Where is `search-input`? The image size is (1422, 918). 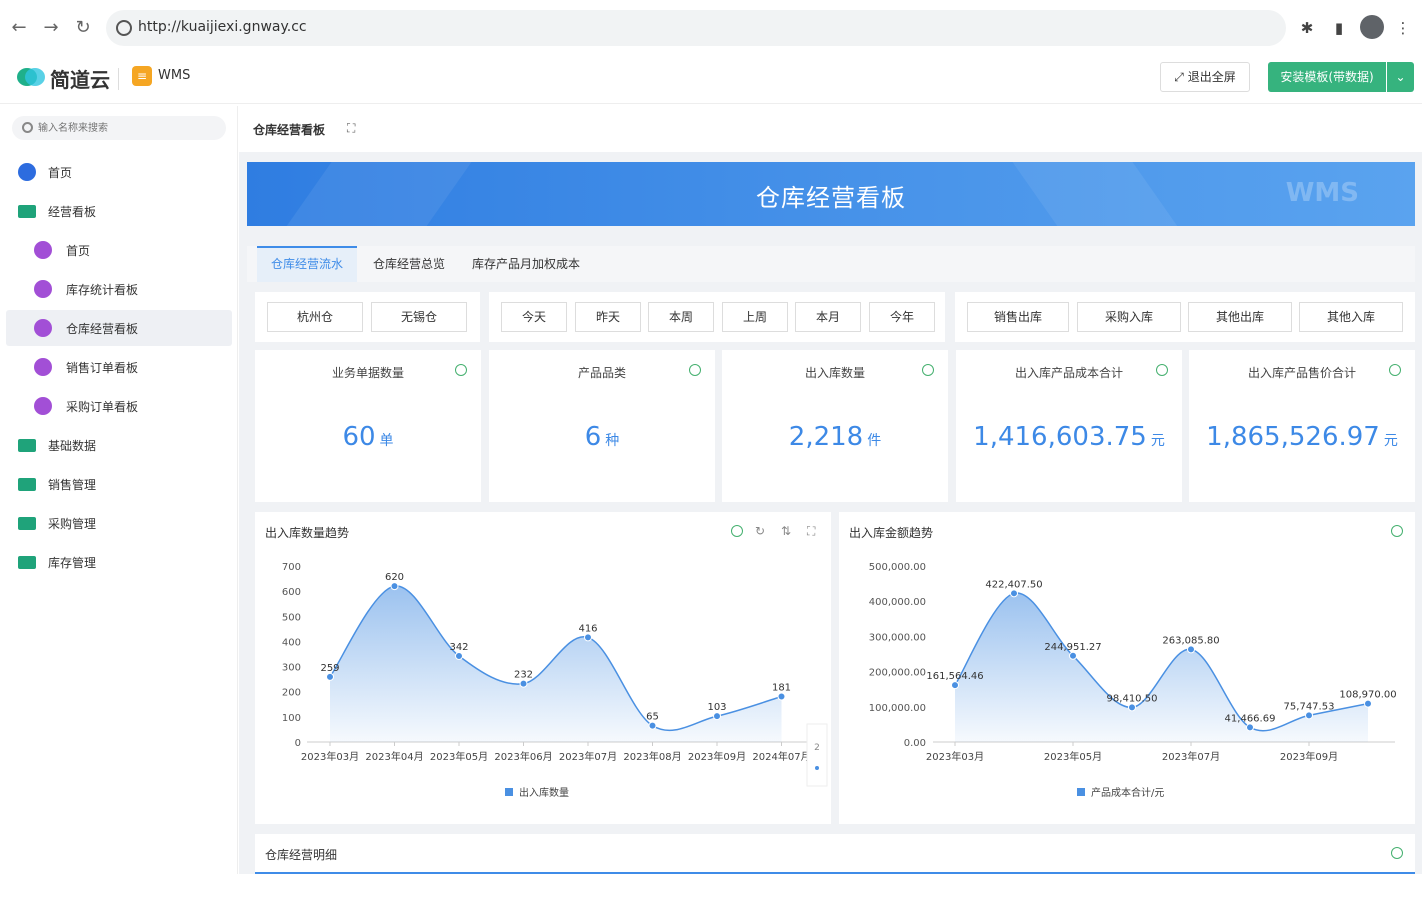
search-input is located at coordinates (128, 128).